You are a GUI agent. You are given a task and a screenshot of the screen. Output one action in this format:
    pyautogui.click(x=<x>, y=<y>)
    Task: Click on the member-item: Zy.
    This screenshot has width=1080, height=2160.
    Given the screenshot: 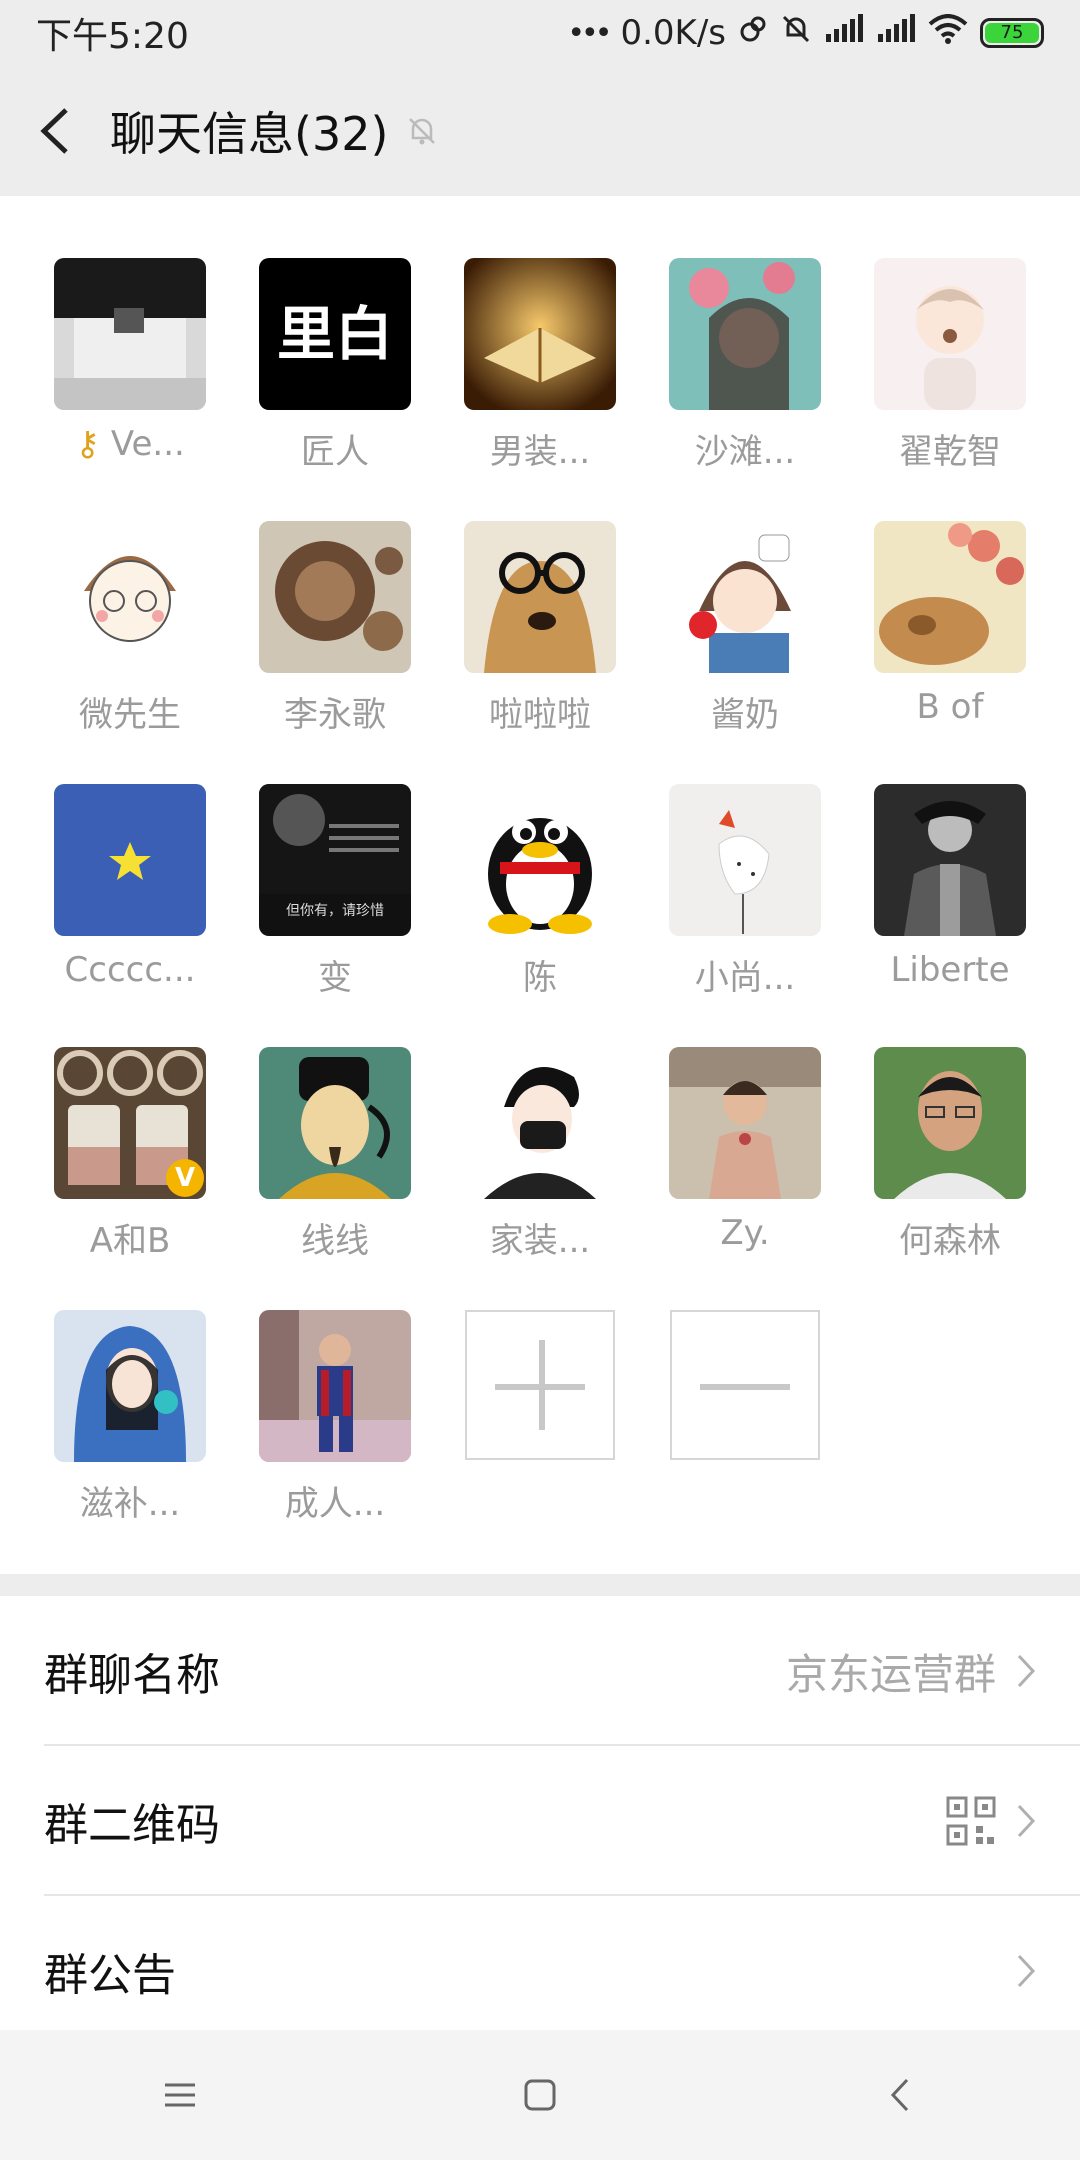 What is the action you would take?
    pyautogui.click(x=745, y=1150)
    